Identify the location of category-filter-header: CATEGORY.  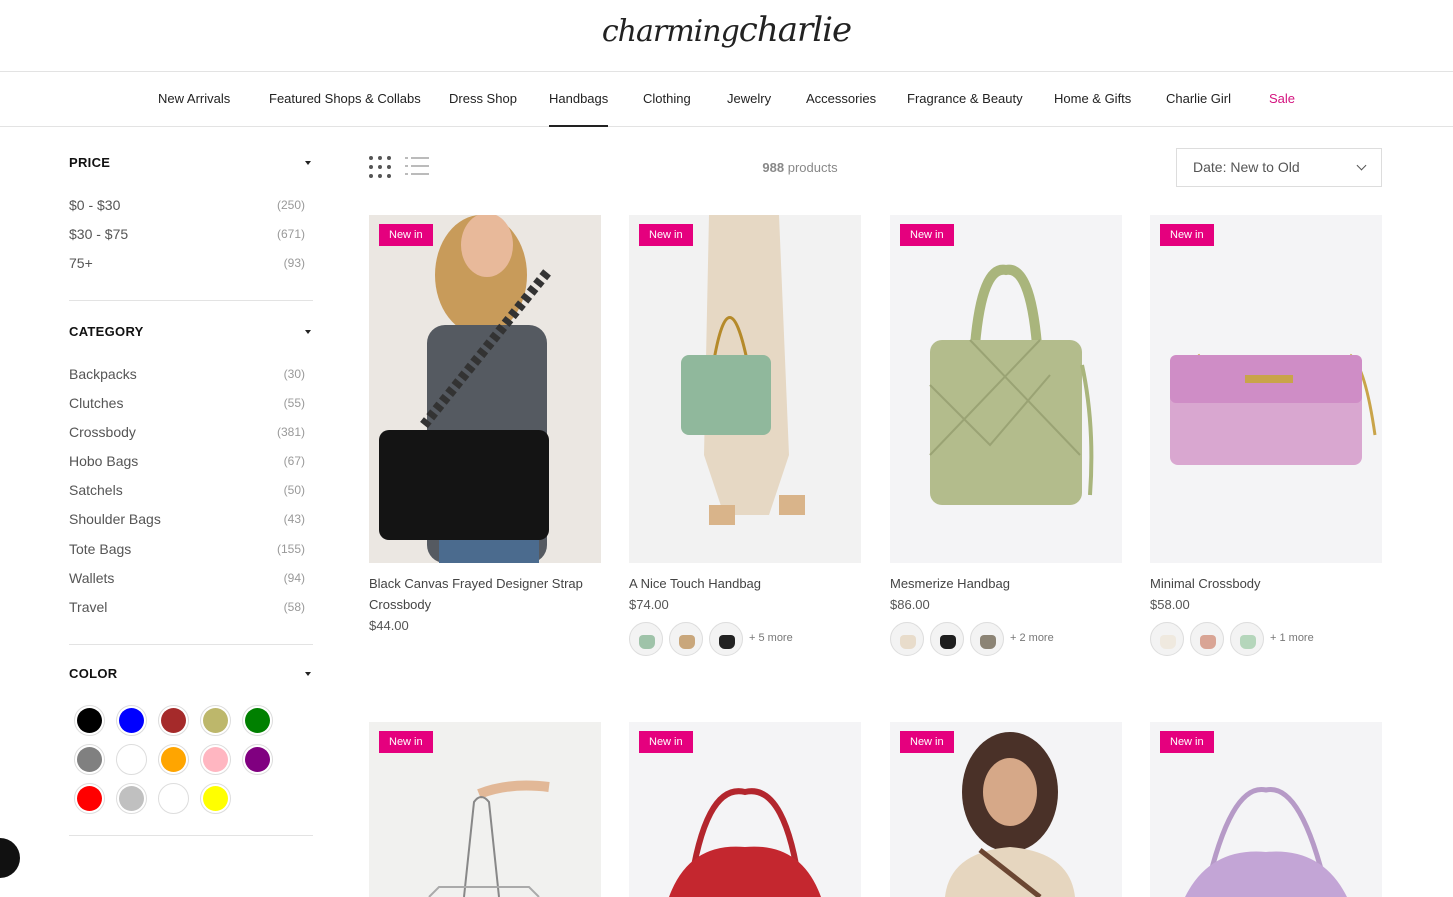
(191, 331).